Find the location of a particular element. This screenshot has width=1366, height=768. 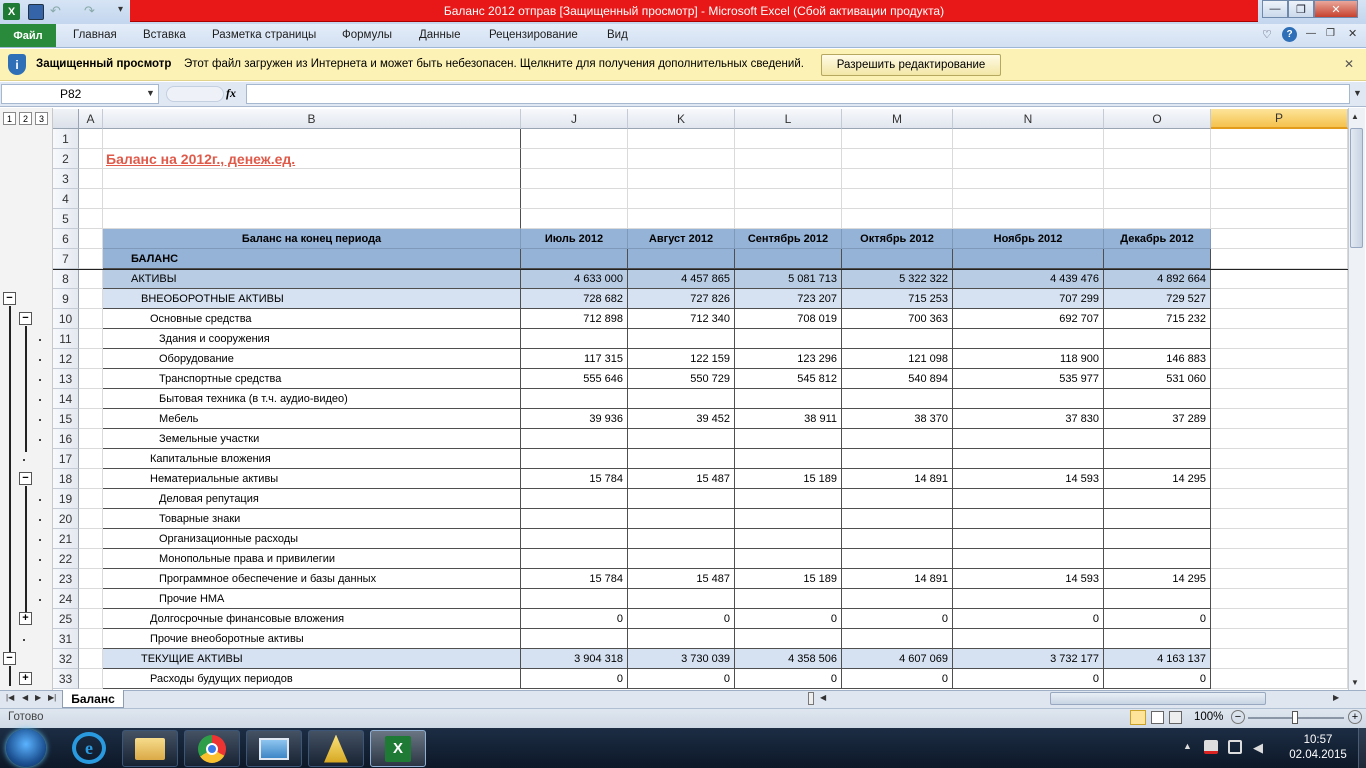

row-header: 19 is located at coordinates (66, 499).